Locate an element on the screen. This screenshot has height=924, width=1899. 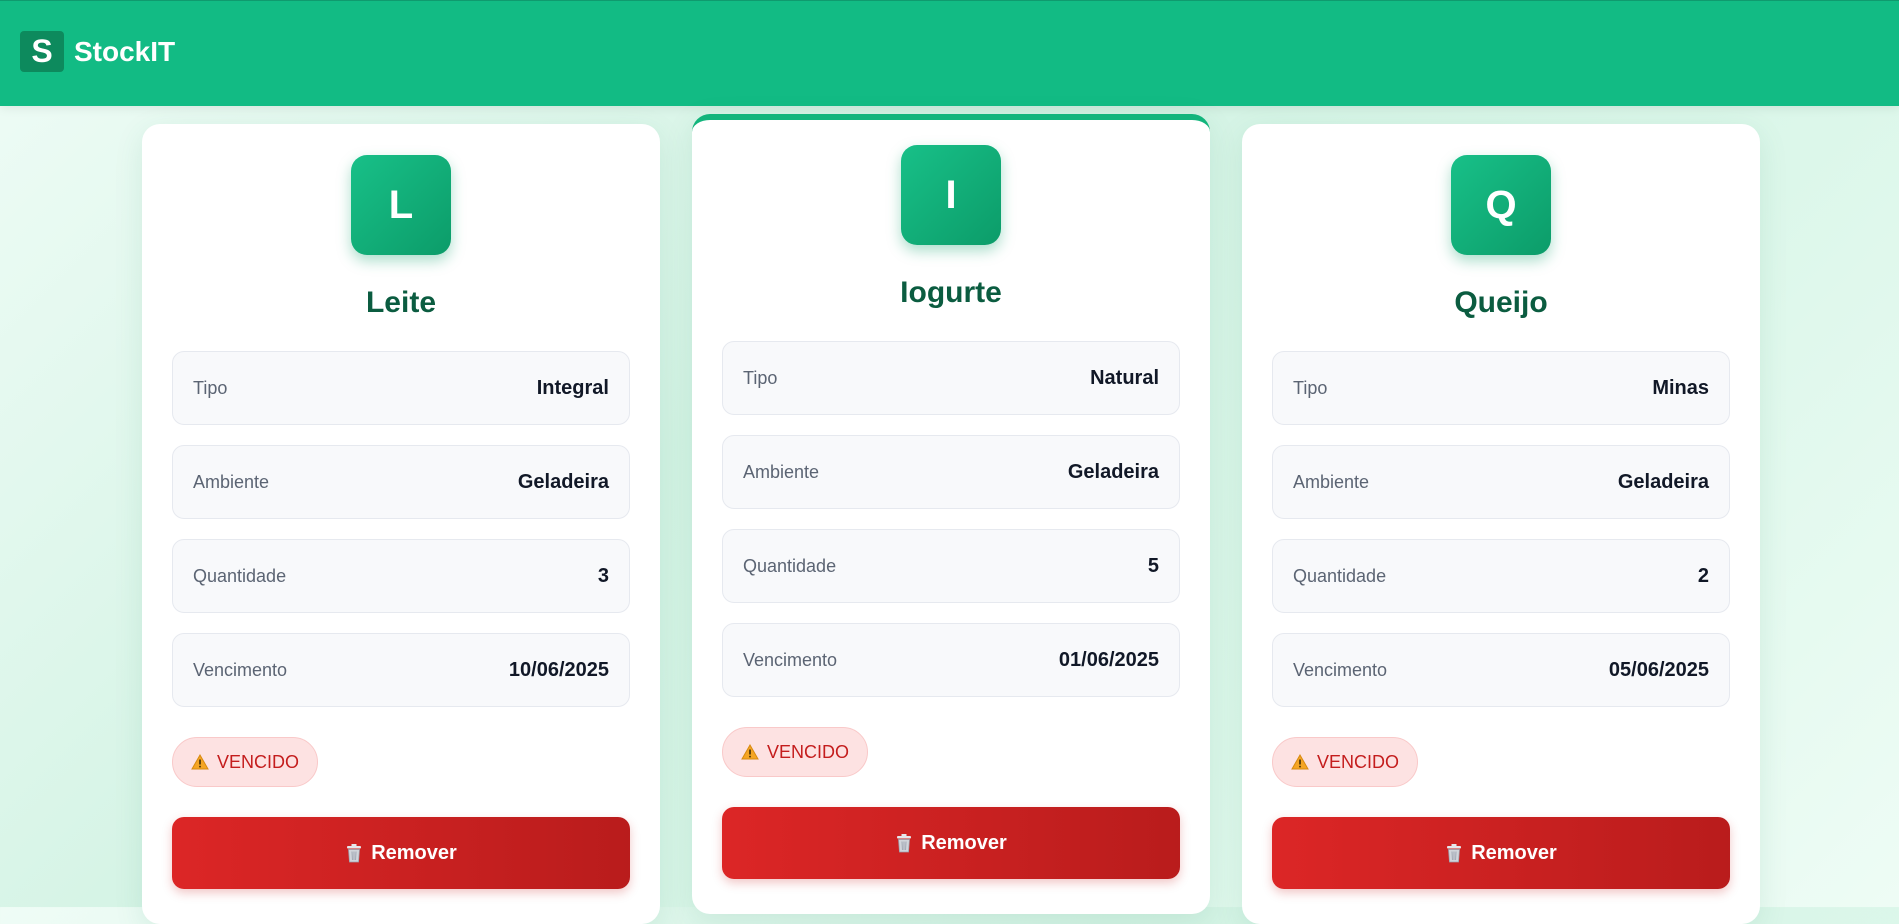
info-value: 2 is located at coordinates (1703, 576).